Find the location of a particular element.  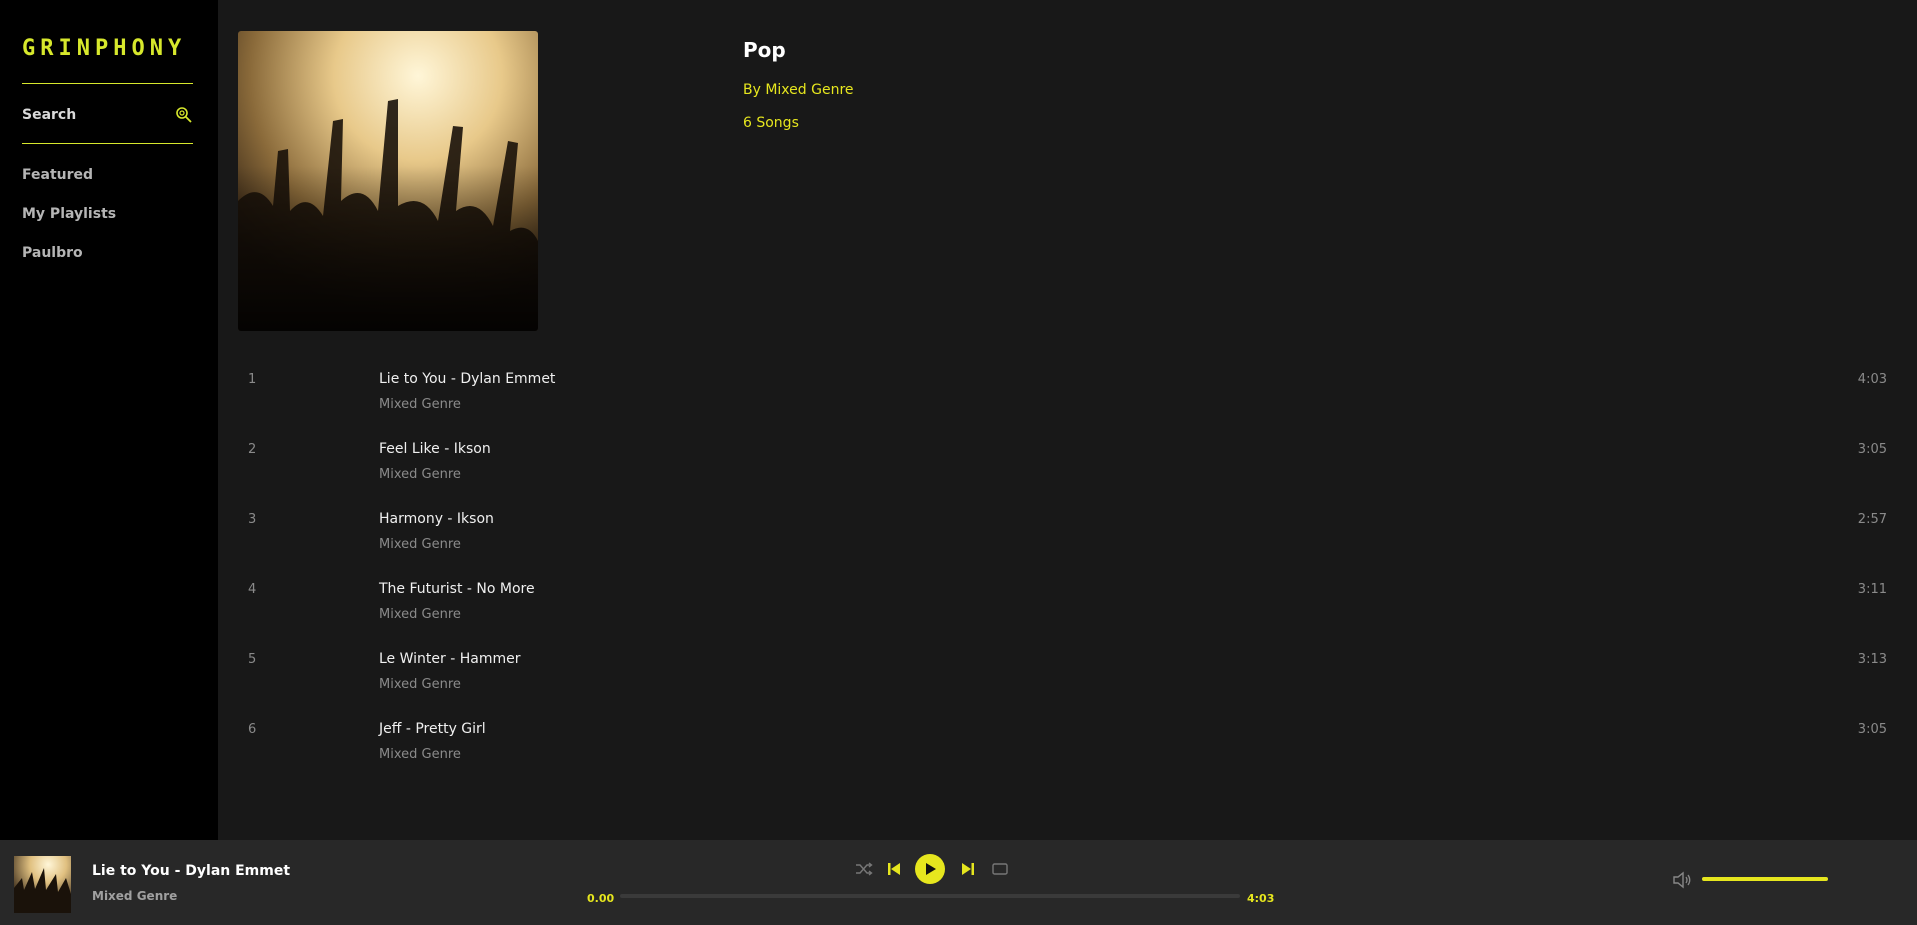

track-title: Lie to You - Dylan Emmet is located at coordinates (467, 379).